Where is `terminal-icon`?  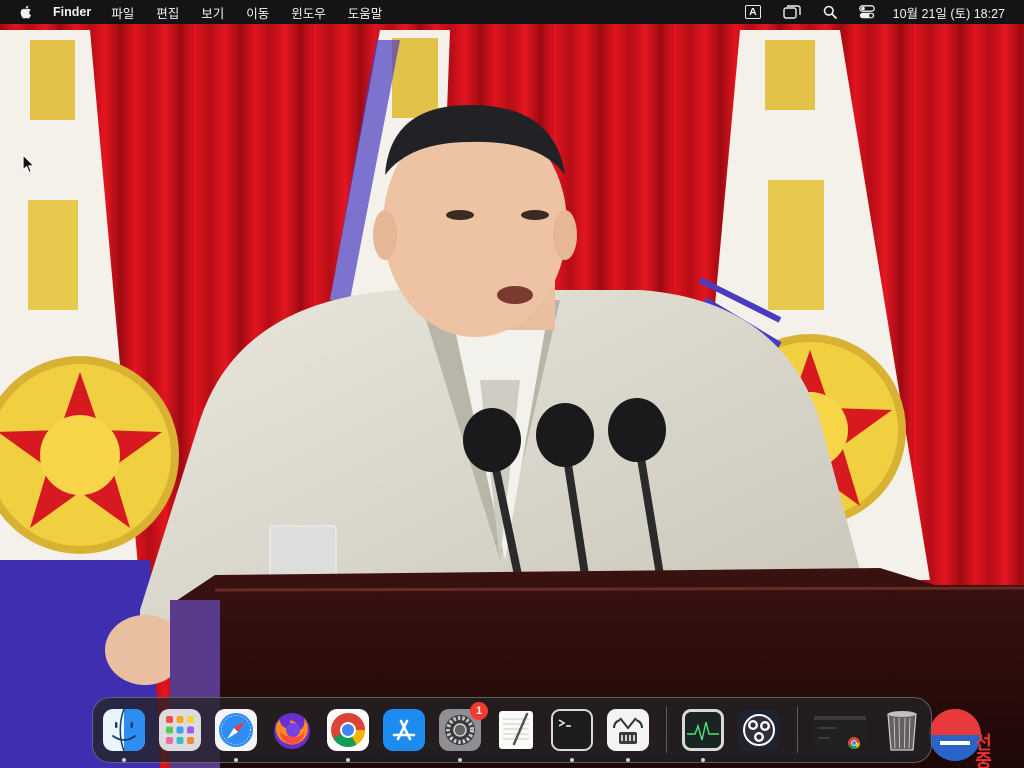 terminal-icon is located at coordinates (572, 730).